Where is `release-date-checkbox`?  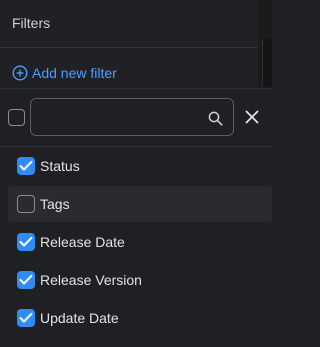 release-date-checkbox is located at coordinates (26, 242).